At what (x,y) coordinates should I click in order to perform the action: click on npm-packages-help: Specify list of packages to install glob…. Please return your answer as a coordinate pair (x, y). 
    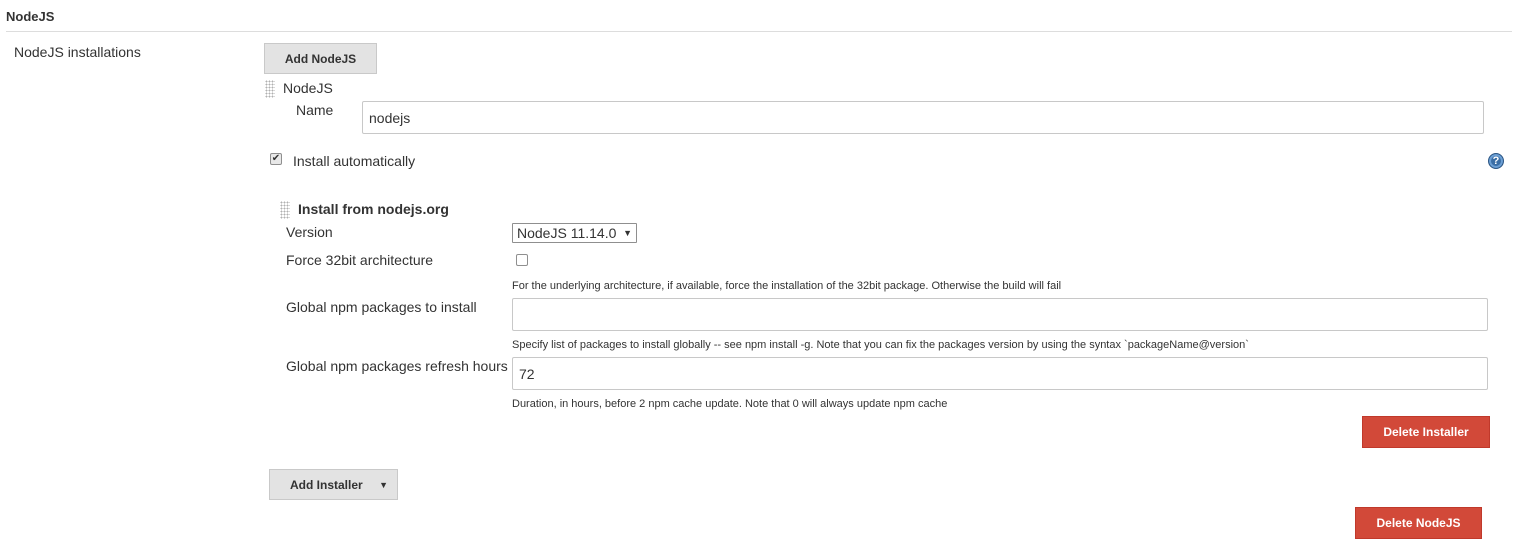
    Looking at the image, I should click on (880, 345).